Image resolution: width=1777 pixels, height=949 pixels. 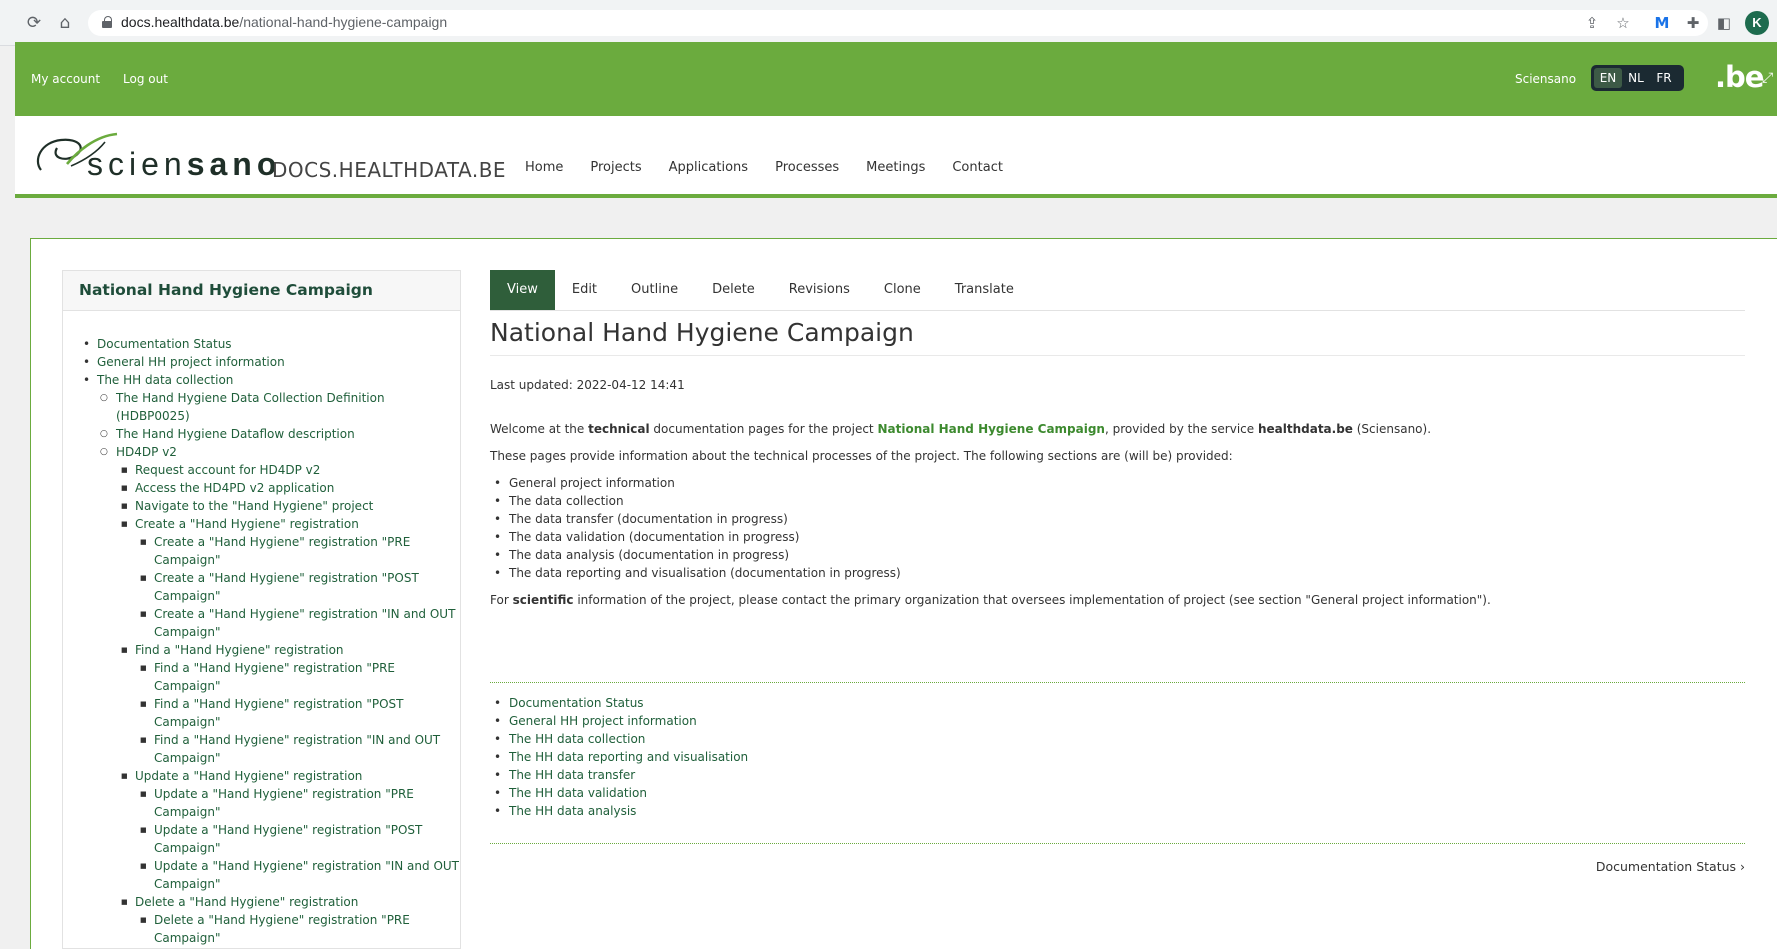 I want to click on book-nav-title: National Hand Hygiene Campaign, so click(x=261, y=291).